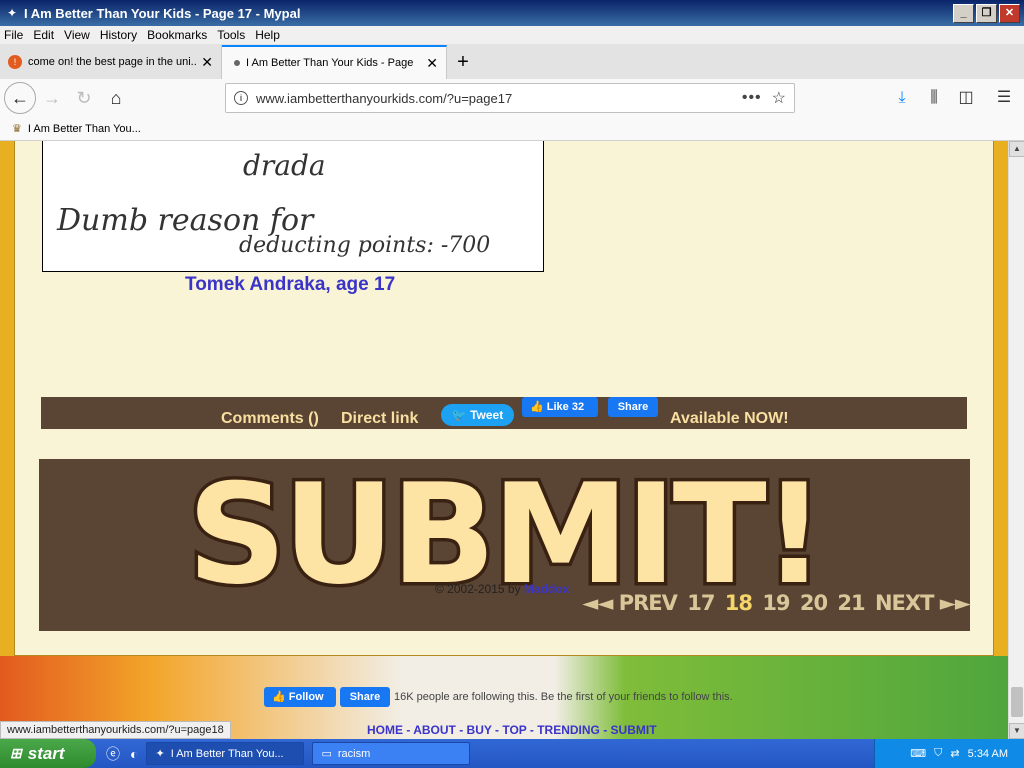 Image resolution: width=1024 pixels, height=768 pixels. Describe the element at coordinates (1016, 149) in the screenshot. I see `scroll-up-icon: ▲` at that location.